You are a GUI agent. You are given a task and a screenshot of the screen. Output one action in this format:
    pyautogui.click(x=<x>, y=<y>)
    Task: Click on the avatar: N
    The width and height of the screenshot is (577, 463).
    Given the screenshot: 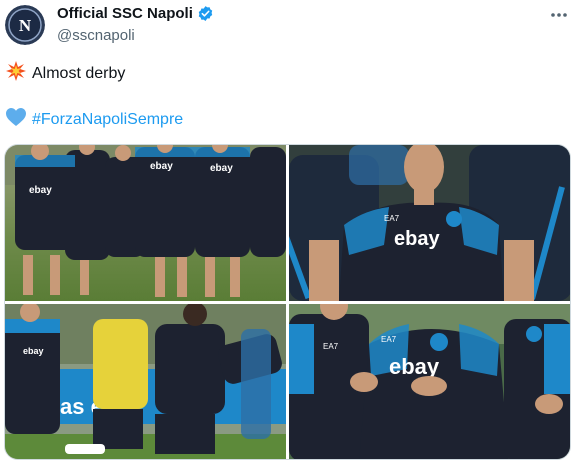 What is the action you would take?
    pyautogui.click(x=25, y=25)
    